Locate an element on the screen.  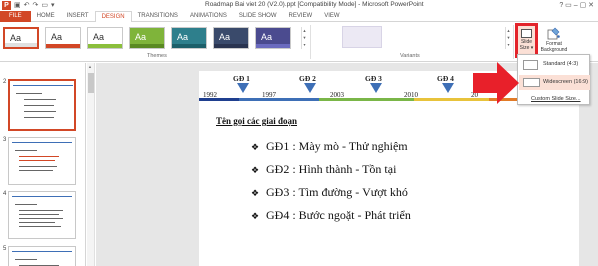
redo-icon: ↷ is located at coordinates (36, 5).